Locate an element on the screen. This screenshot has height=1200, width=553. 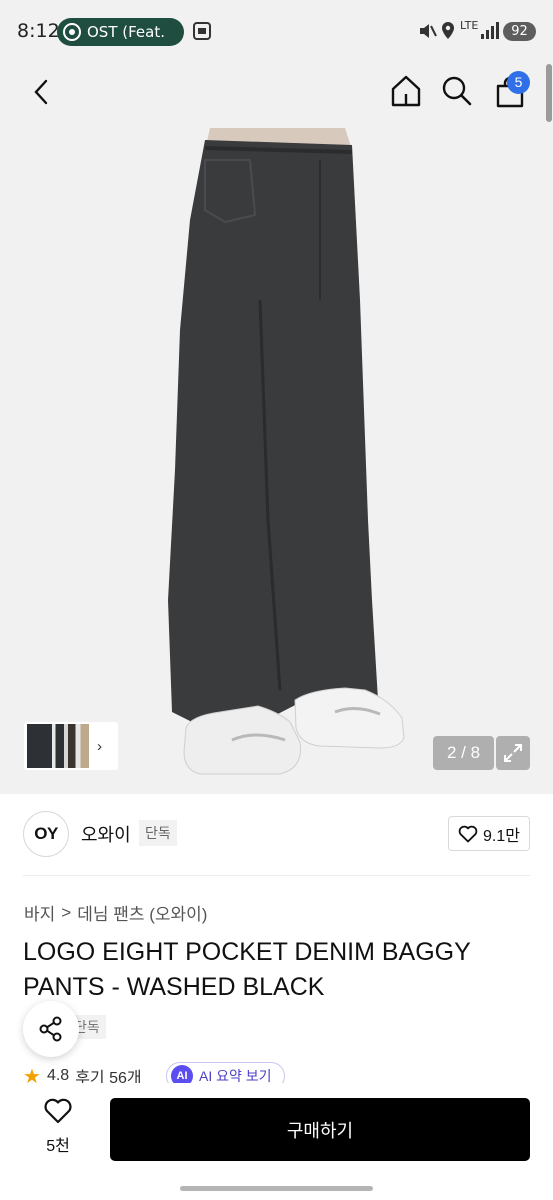
breadcrumb: 바지 > 데님 팬츠 (오와이) is located at coordinates (115, 912).